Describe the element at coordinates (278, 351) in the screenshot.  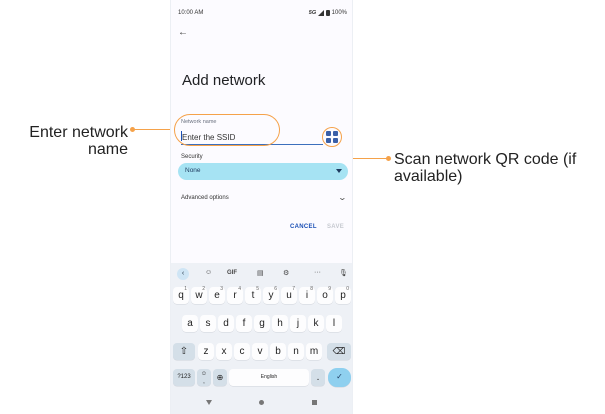
I see `key-b: b` at that location.